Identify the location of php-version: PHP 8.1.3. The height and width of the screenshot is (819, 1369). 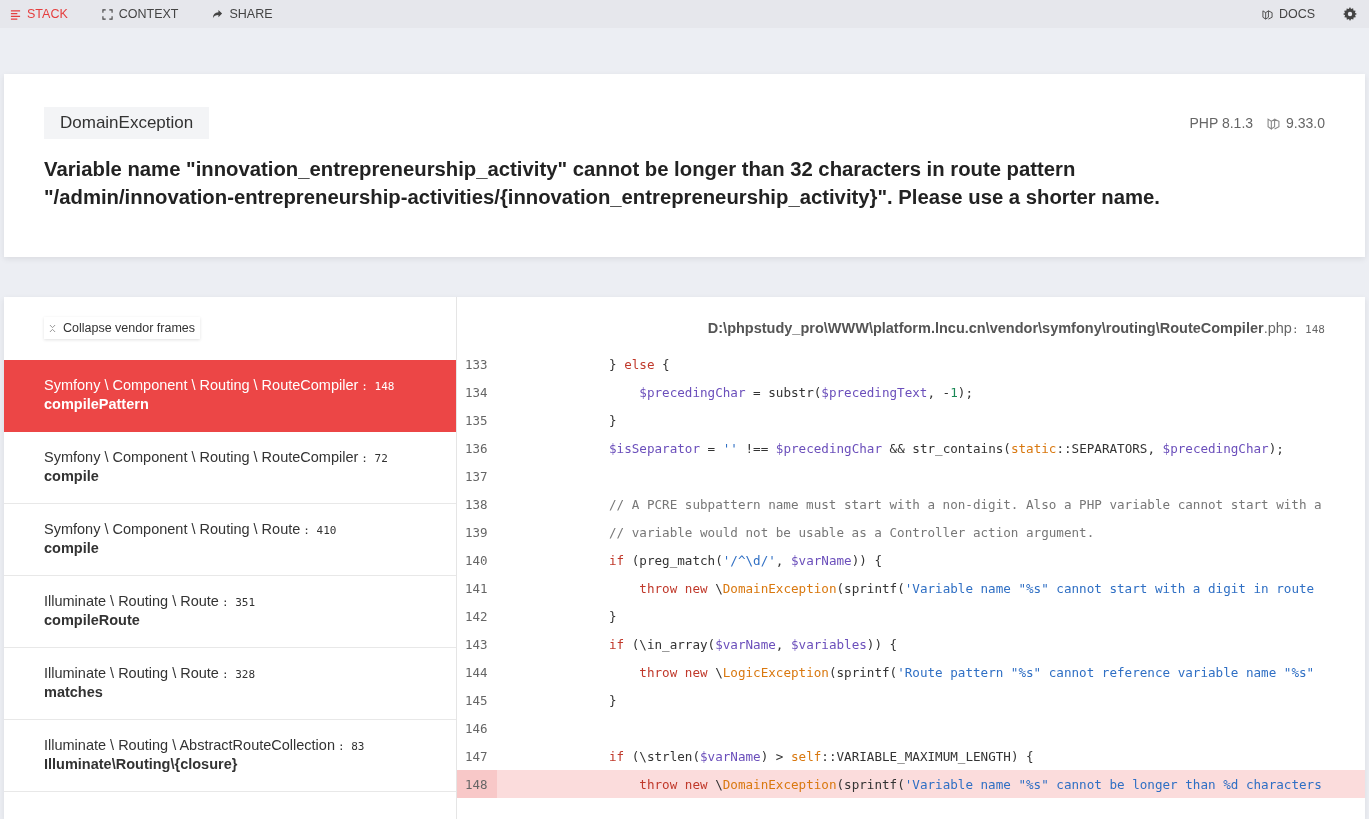
(1221, 123).